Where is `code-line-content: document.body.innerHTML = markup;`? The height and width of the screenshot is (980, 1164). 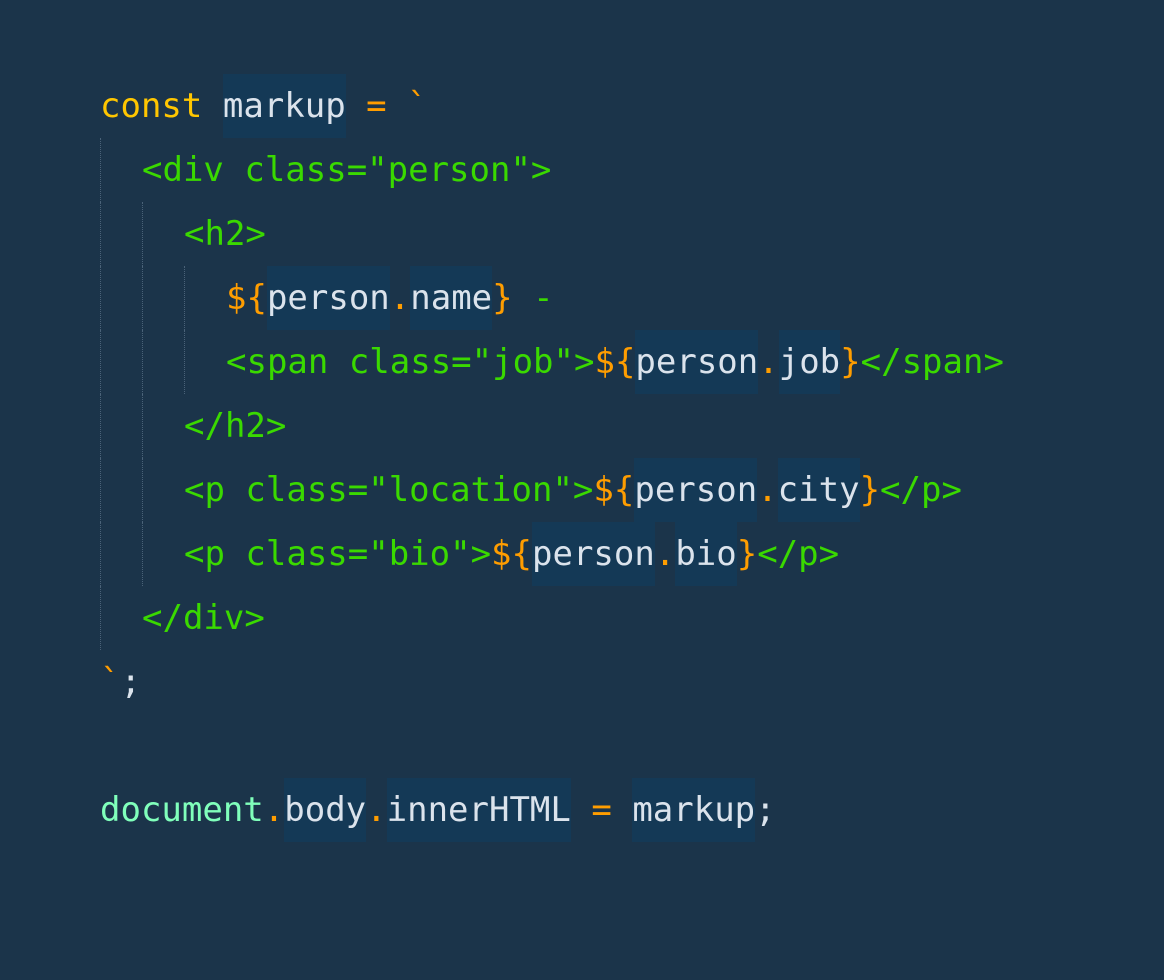
code-line-content: document.body.innerHTML = markup; is located at coordinates (438, 810).